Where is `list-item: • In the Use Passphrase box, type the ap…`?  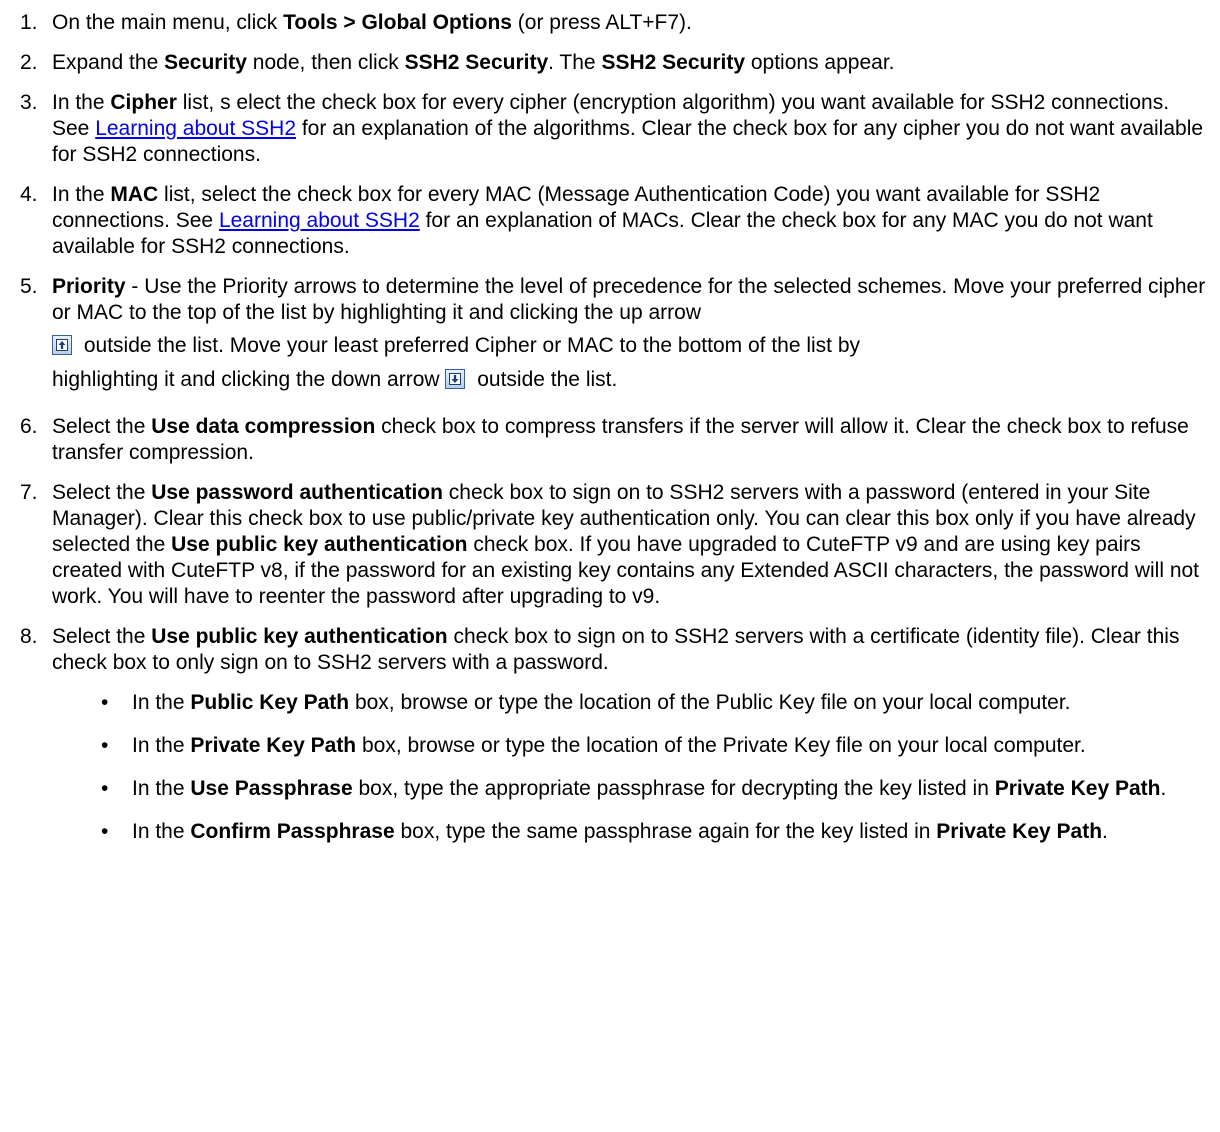
list-item: • In the Use Passphrase box, type the ap… is located at coordinates (632, 789).